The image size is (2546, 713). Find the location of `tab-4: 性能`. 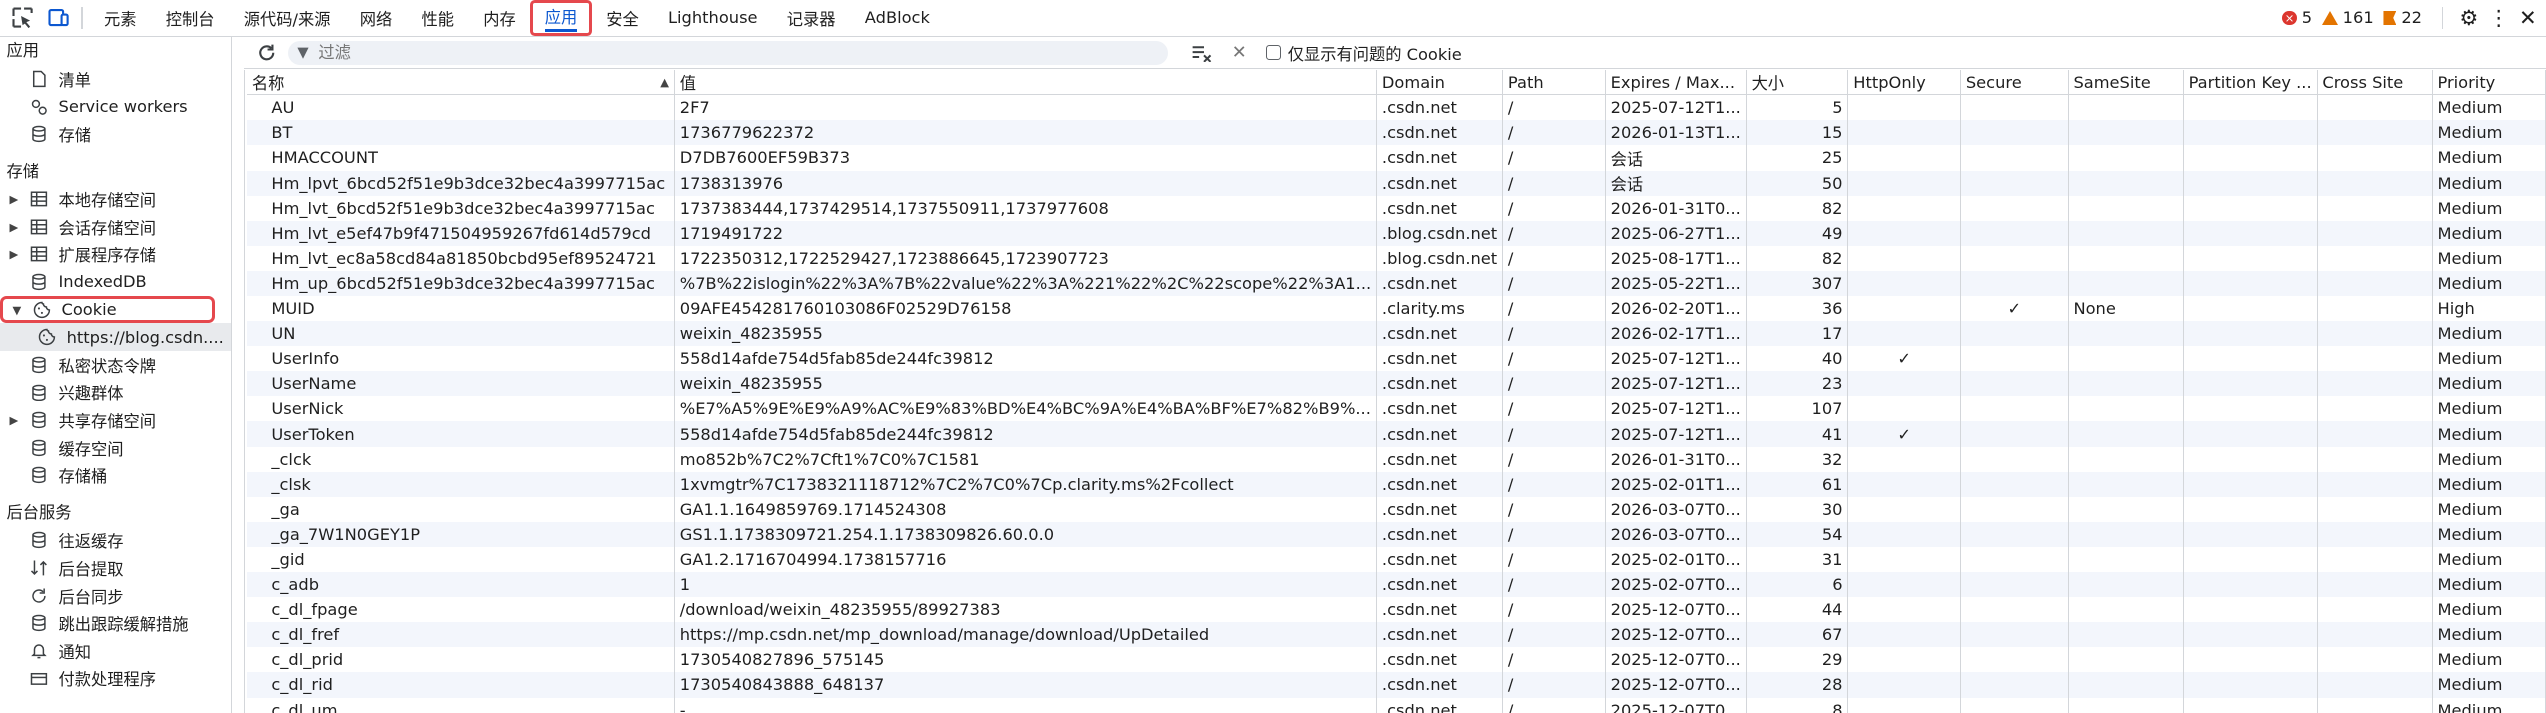

tab-4: 性能 is located at coordinates (438, 18).